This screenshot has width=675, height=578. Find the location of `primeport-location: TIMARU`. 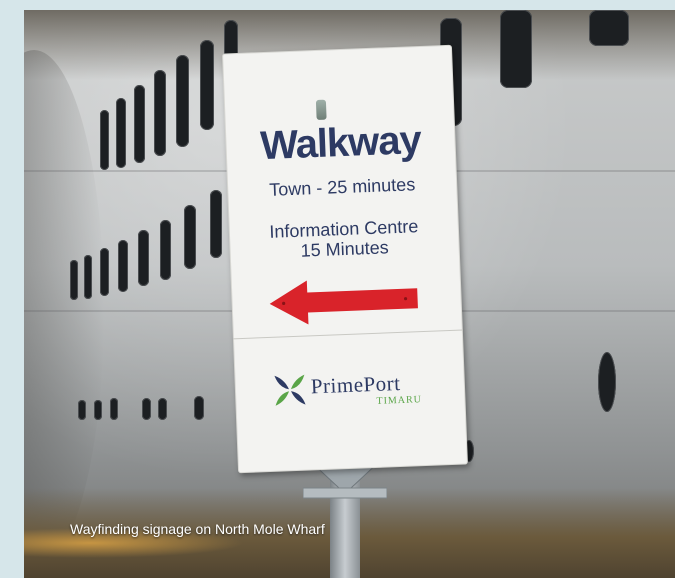

primeport-location: TIMARU is located at coordinates (399, 400).